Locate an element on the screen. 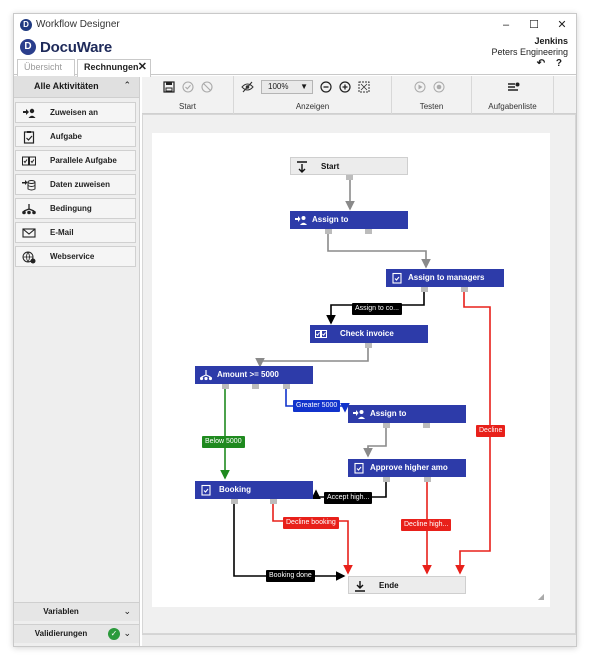  node-approve-higher: Approve higher amo is located at coordinates (407, 468).